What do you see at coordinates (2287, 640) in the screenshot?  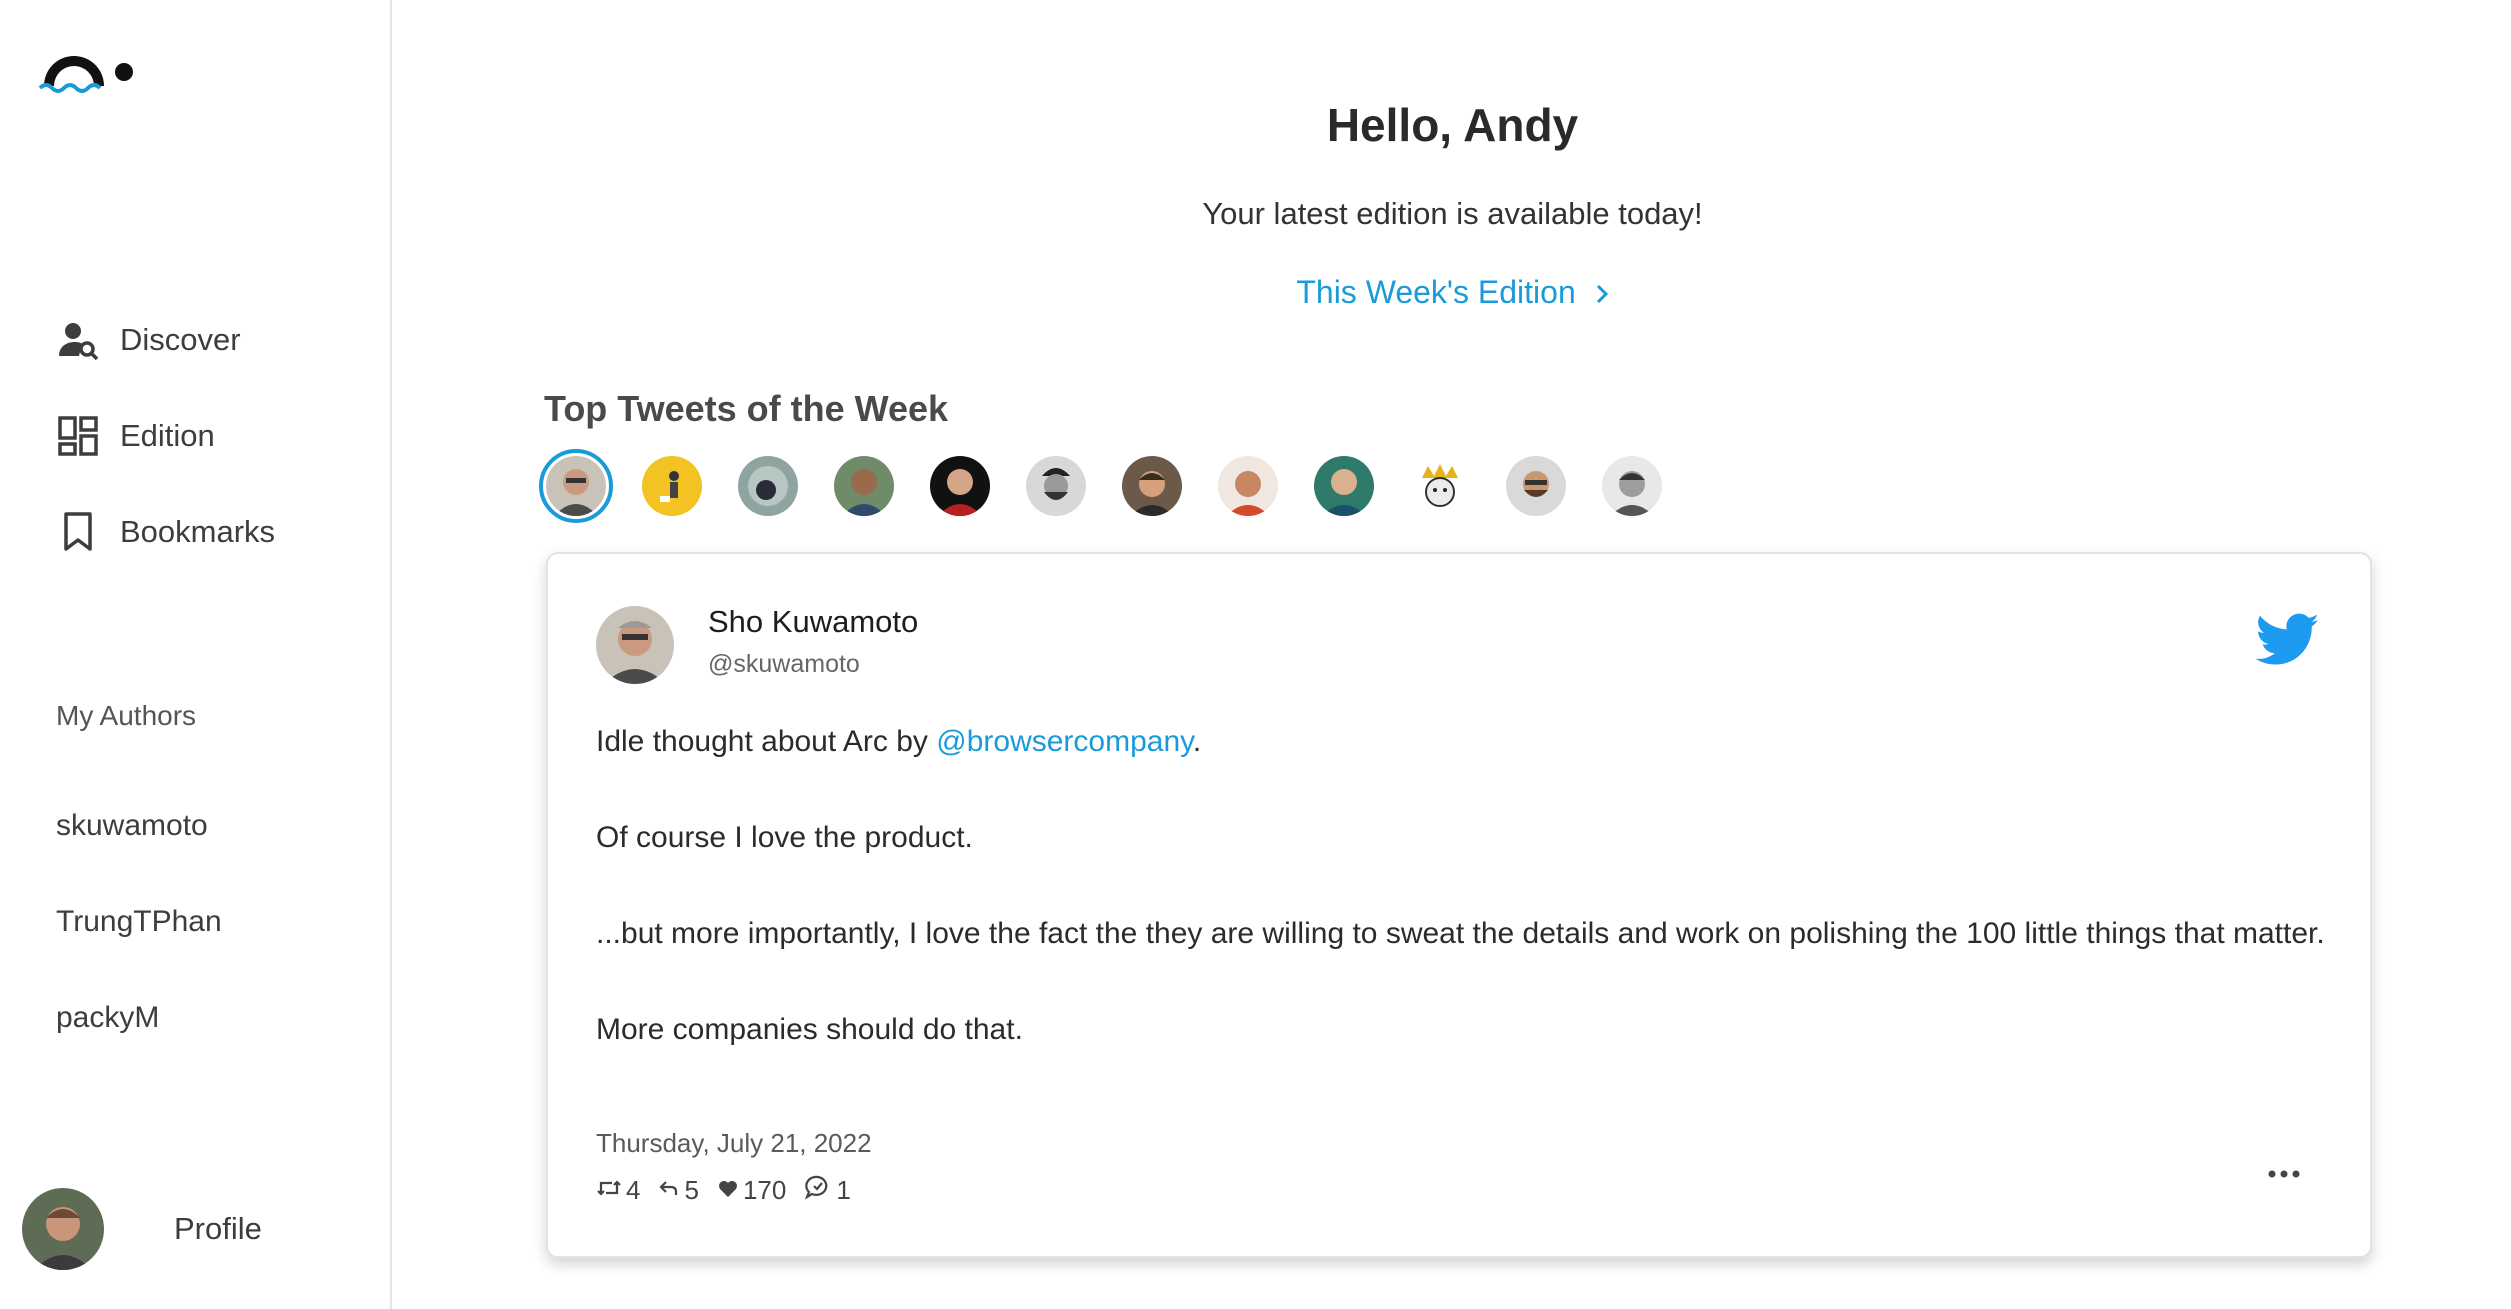 I see `twitter-bird-icon` at bounding box center [2287, 640].